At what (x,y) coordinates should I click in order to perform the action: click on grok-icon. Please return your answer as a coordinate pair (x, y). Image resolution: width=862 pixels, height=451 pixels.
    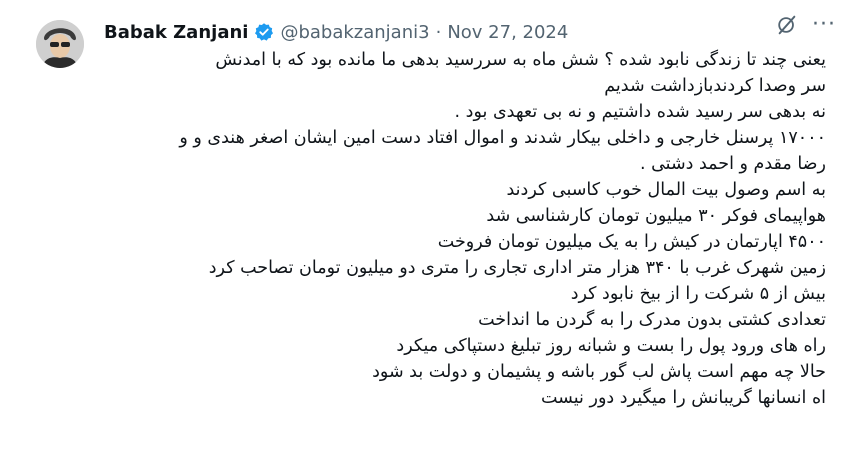
    Looking at the image, I should click on (787, 25).